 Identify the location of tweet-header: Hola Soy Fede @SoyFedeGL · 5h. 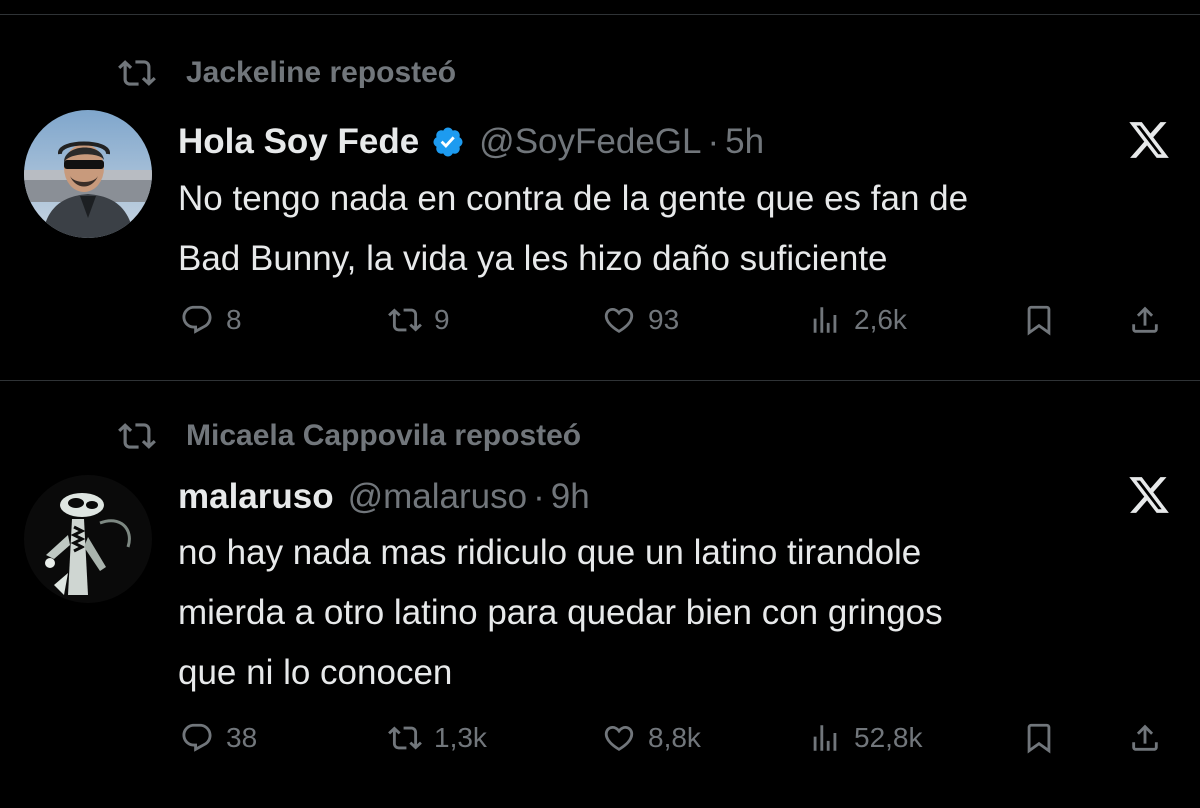
(471, 142).